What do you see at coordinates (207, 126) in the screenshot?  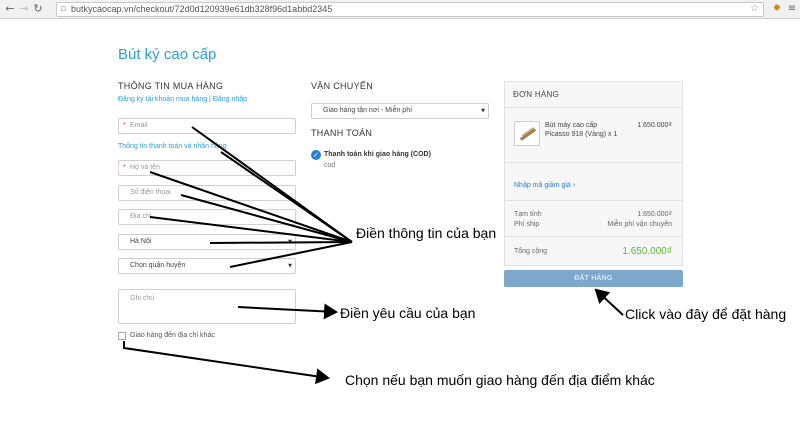 I see `email-field: * Email` at bounding box center [207, 126].